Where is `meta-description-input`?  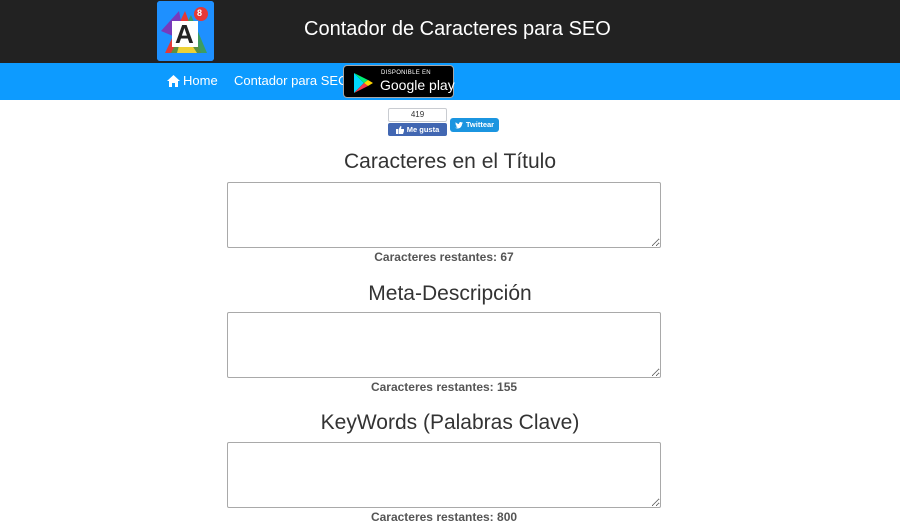
meta-description-input is located at coordinates (444, 345).